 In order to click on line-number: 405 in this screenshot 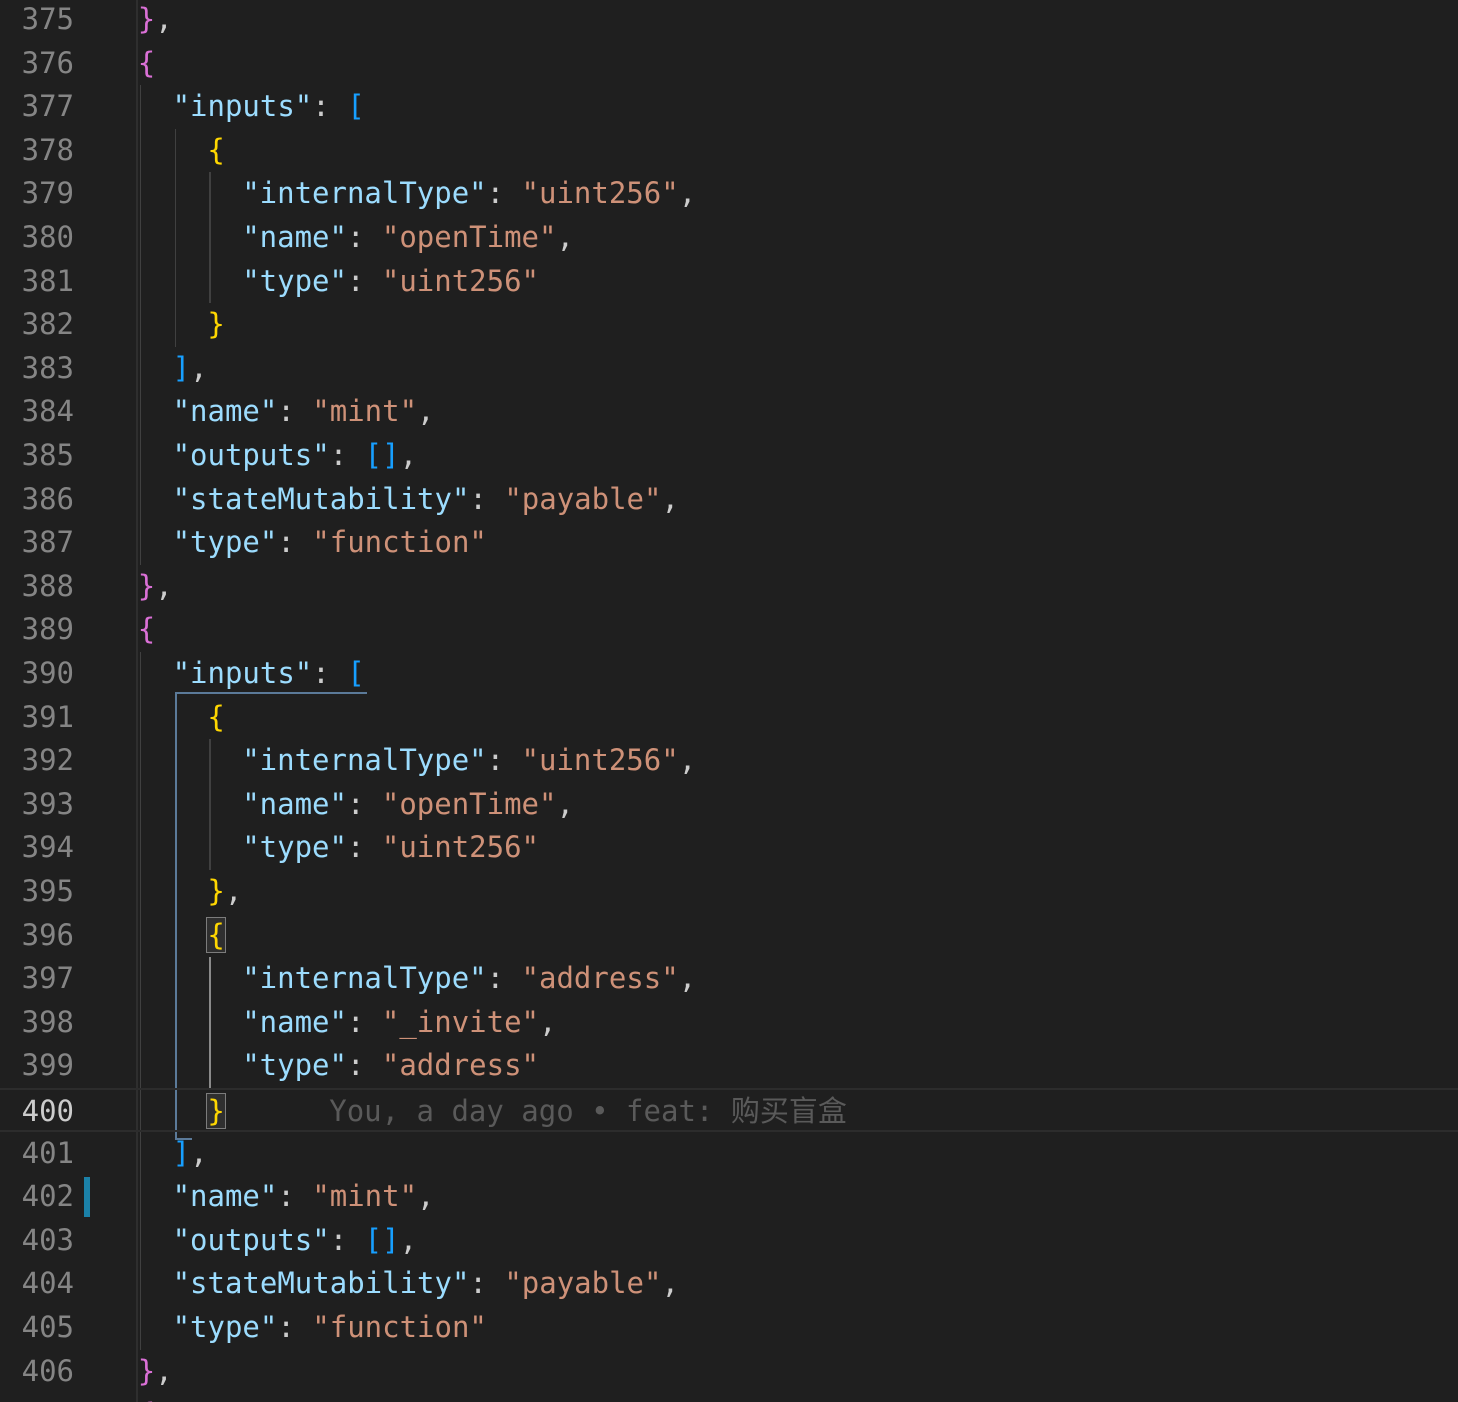, I will do `click(37, 1328)`.